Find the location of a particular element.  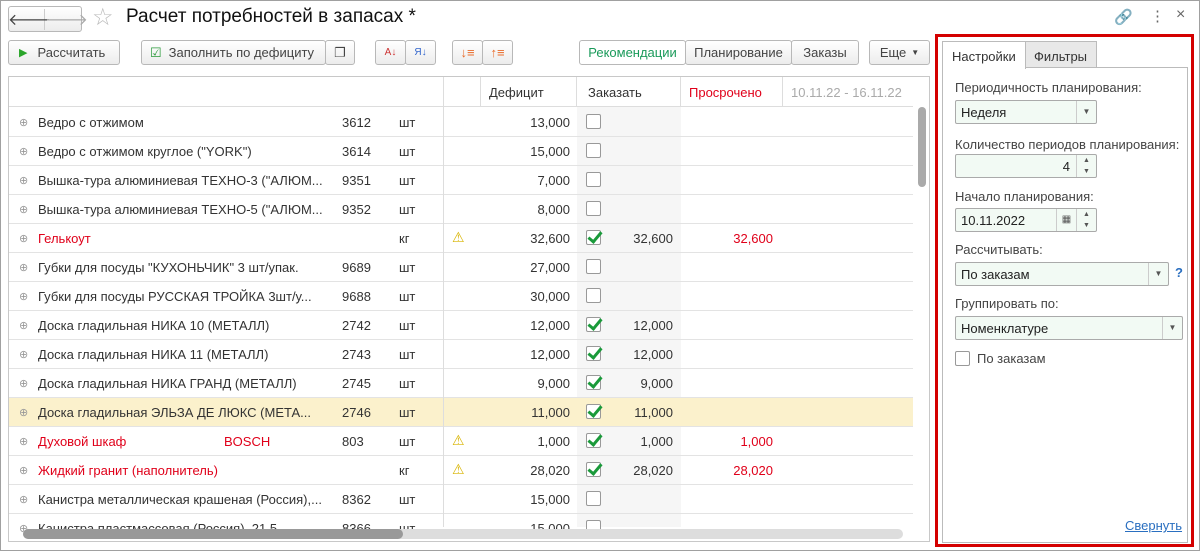

view-orders: Заказы is located at coordinates (825, 52).